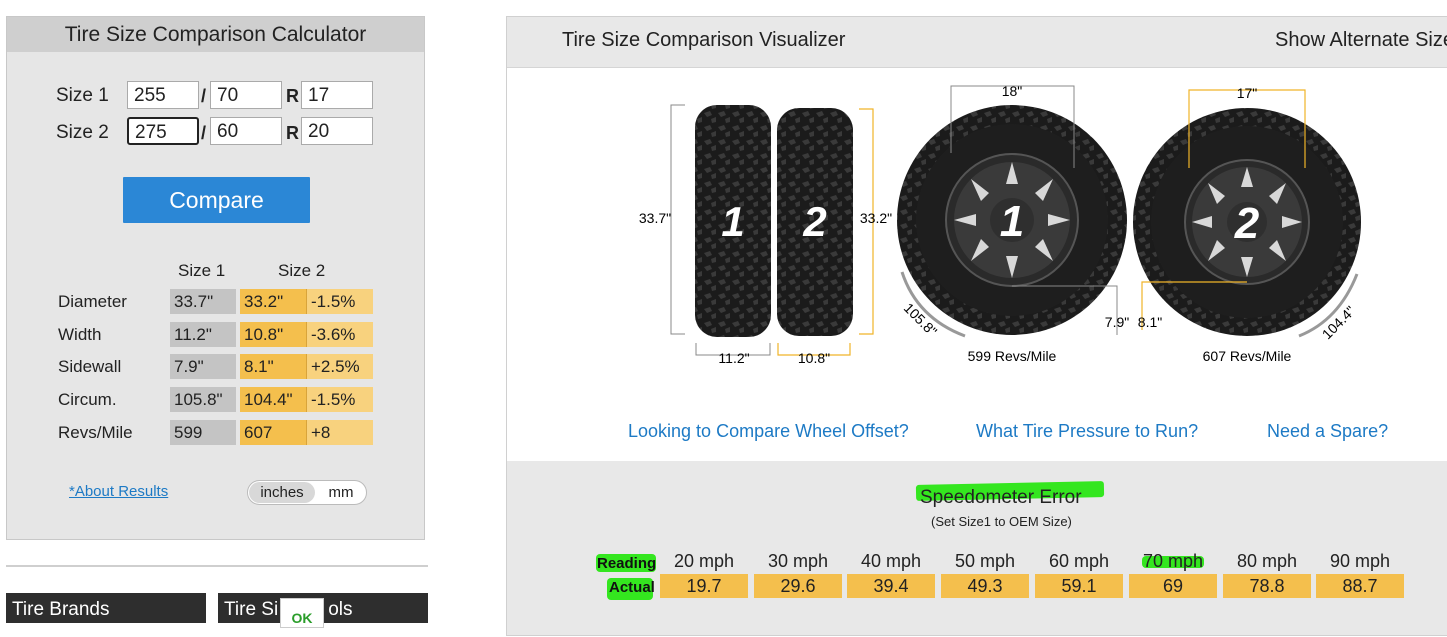 The width and height of the screenshot is (1447, 637). What do you see at coordinates (203, 334) in the screenshot?
I see `result-size1-value: 11.2"` at bounding box center [203, 334].